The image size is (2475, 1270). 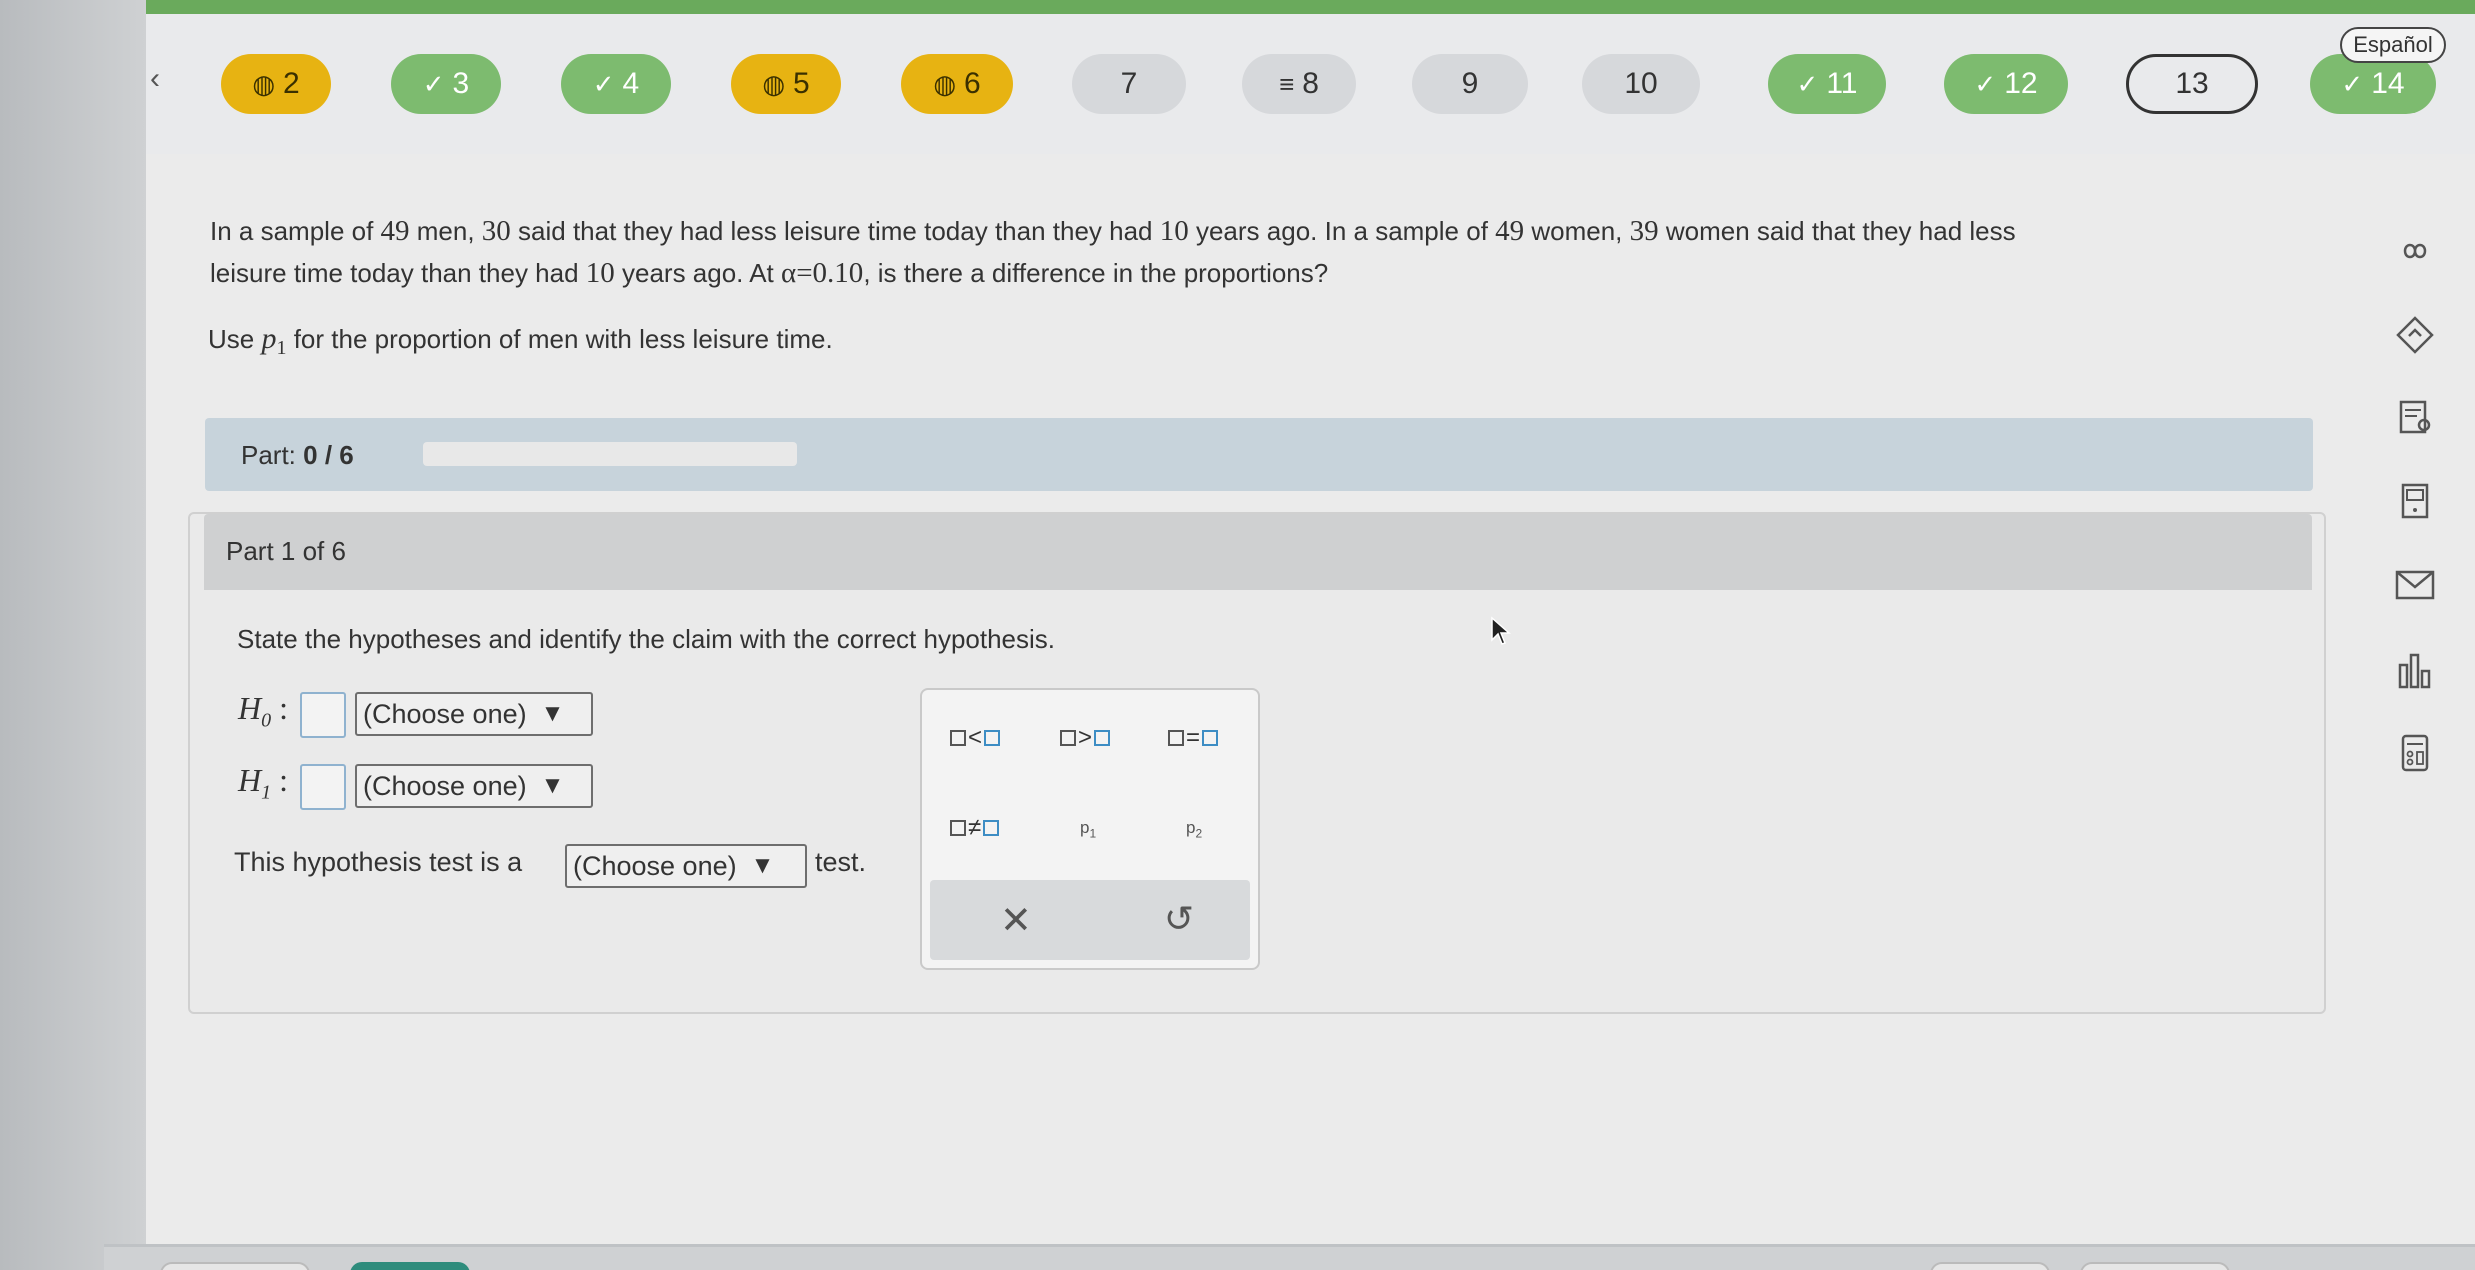 What do you see at coordinates (2415, 417) in the screenshot?
I see `review-icon` at bounding box center [2415, 417].